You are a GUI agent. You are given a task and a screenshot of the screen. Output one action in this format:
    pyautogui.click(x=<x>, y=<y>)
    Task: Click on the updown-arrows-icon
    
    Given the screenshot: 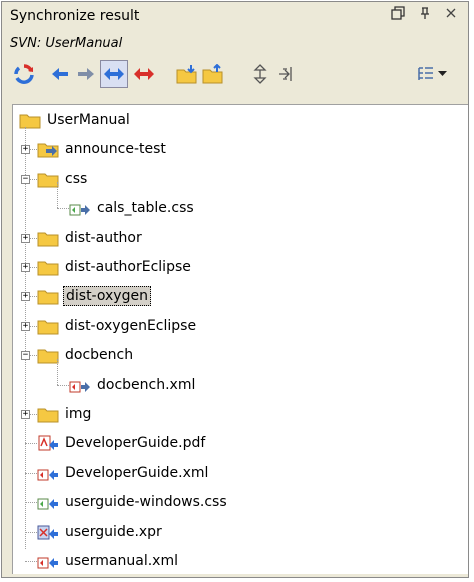 What is the action you would take?
    pyautogui.click(x=260, y=74)
    